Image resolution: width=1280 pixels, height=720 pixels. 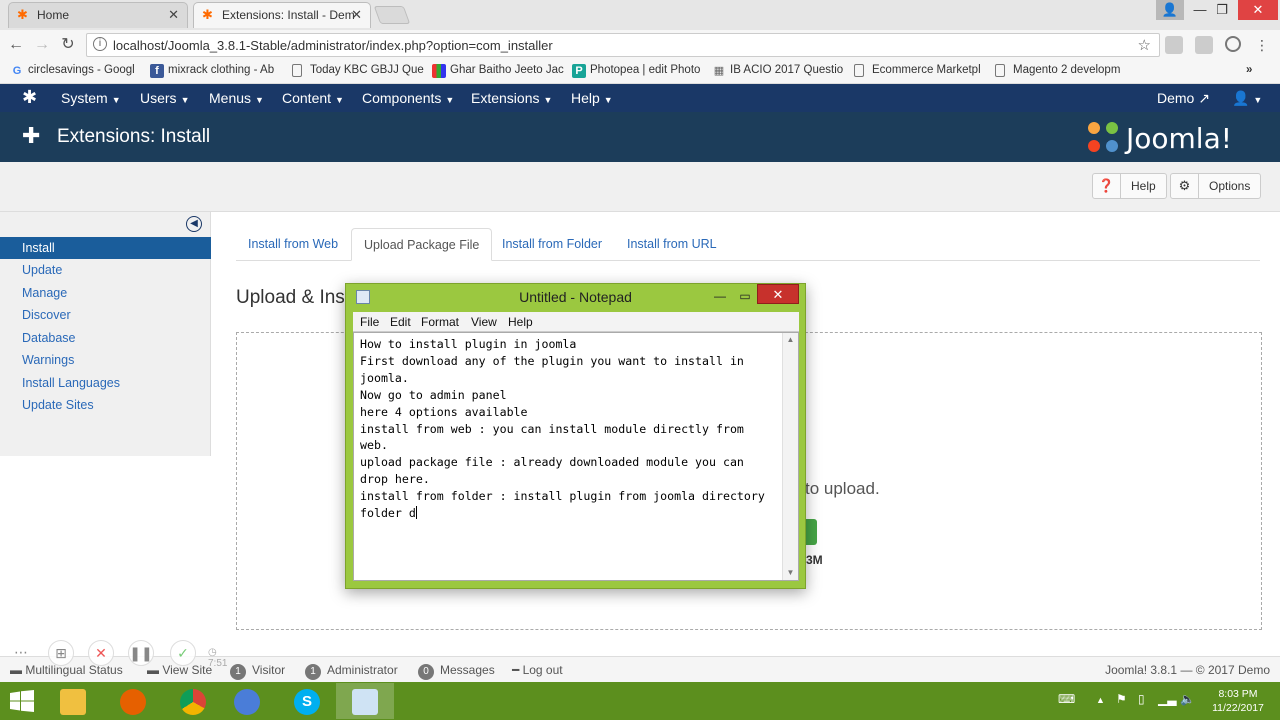 I want to click on chrome-icon, so click(x=247, y=702).